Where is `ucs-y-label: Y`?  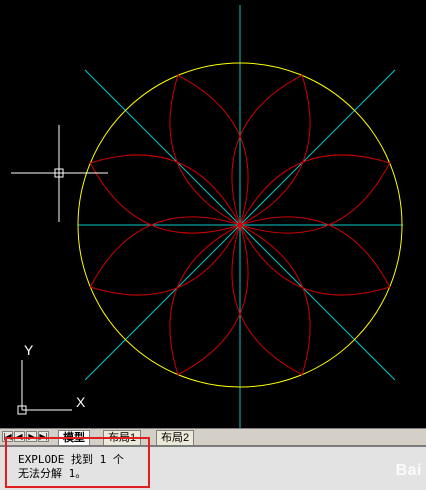 ucs-y-label: Y is located at coordinates (29, 350).